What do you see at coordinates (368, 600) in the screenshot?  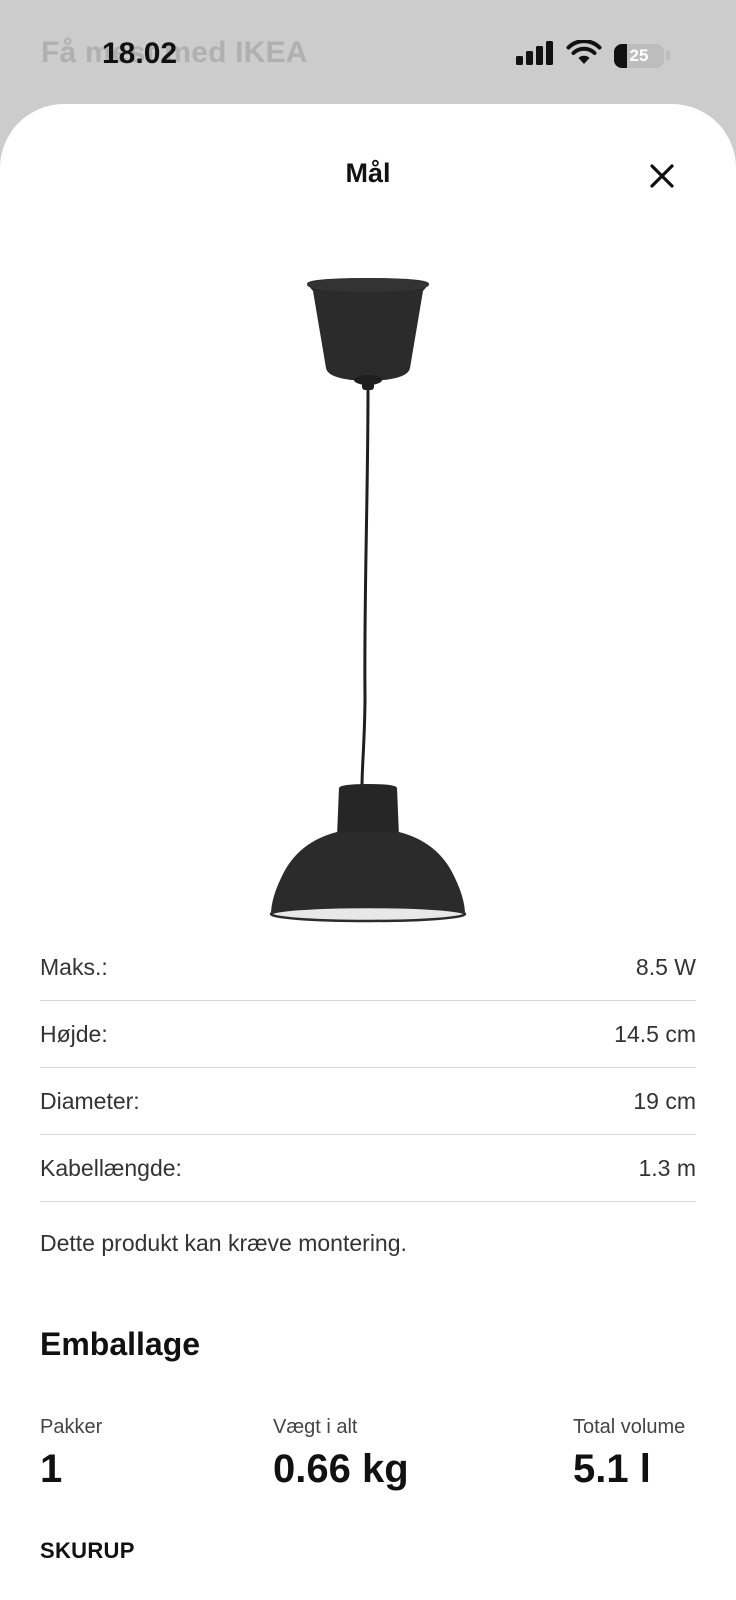 I see `product-image` at bounding box center [368, 600].